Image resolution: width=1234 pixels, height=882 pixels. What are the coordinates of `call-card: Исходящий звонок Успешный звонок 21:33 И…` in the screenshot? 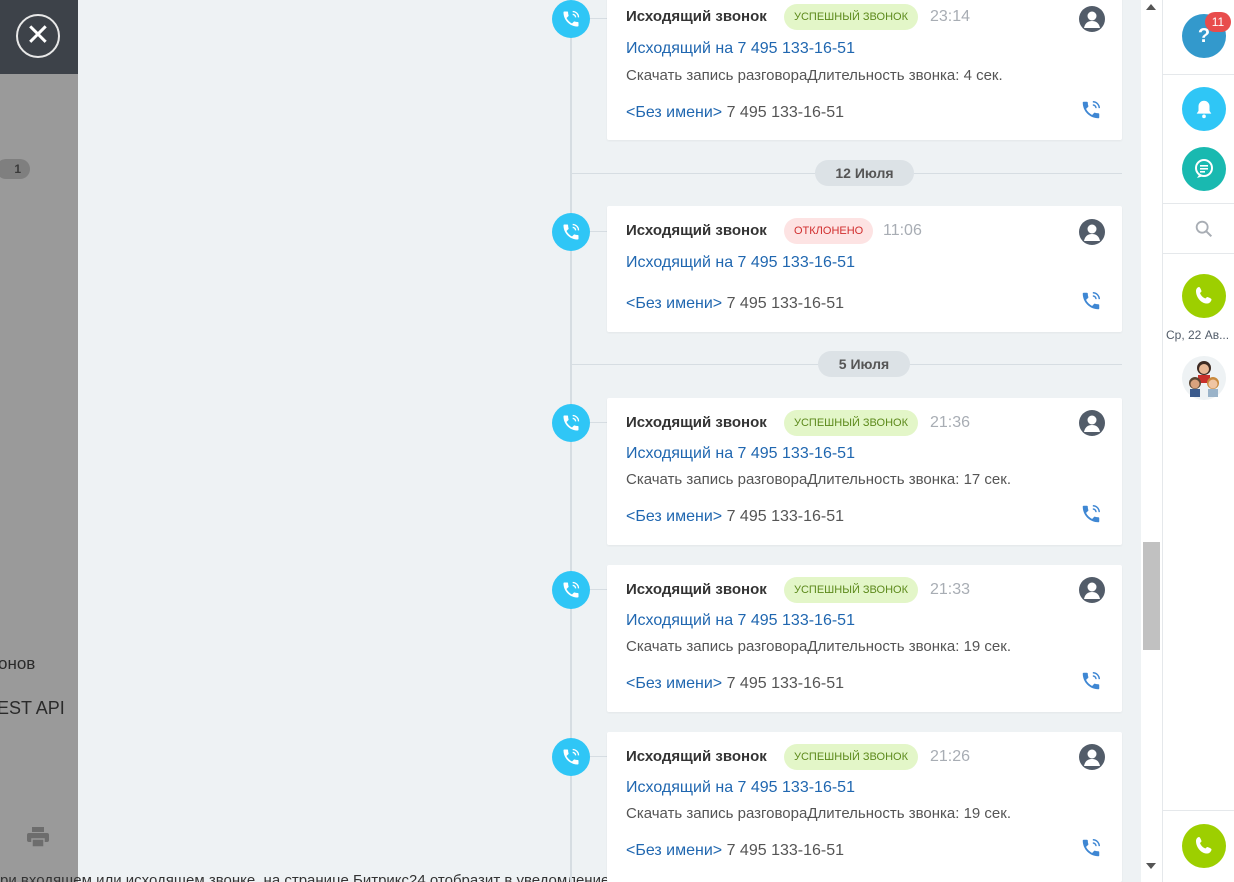 It's located at (864, 638).